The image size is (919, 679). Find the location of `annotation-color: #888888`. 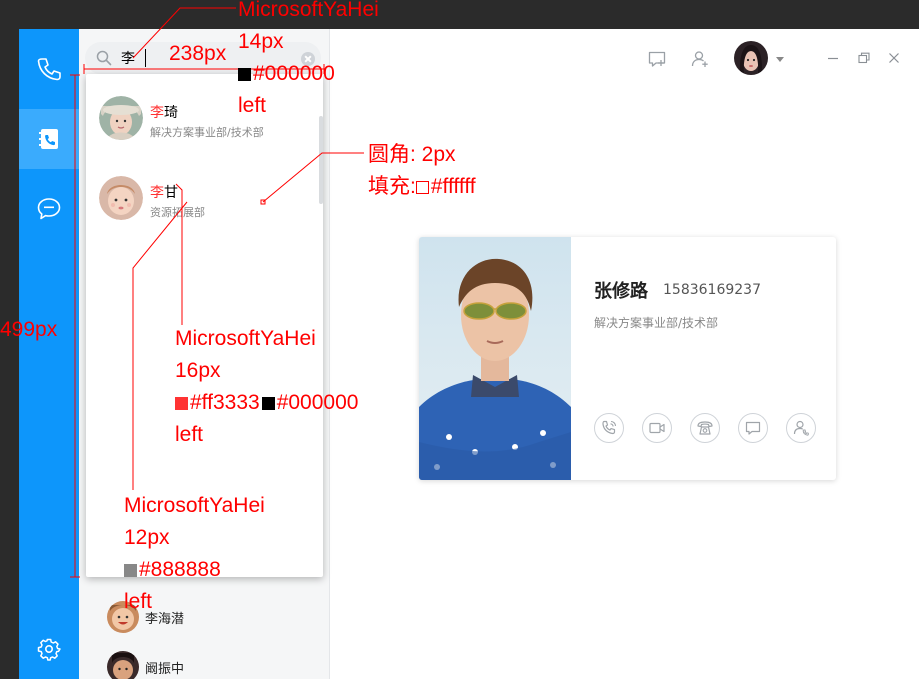

annotation-color: #888888 is located at coordinates (194, 570).